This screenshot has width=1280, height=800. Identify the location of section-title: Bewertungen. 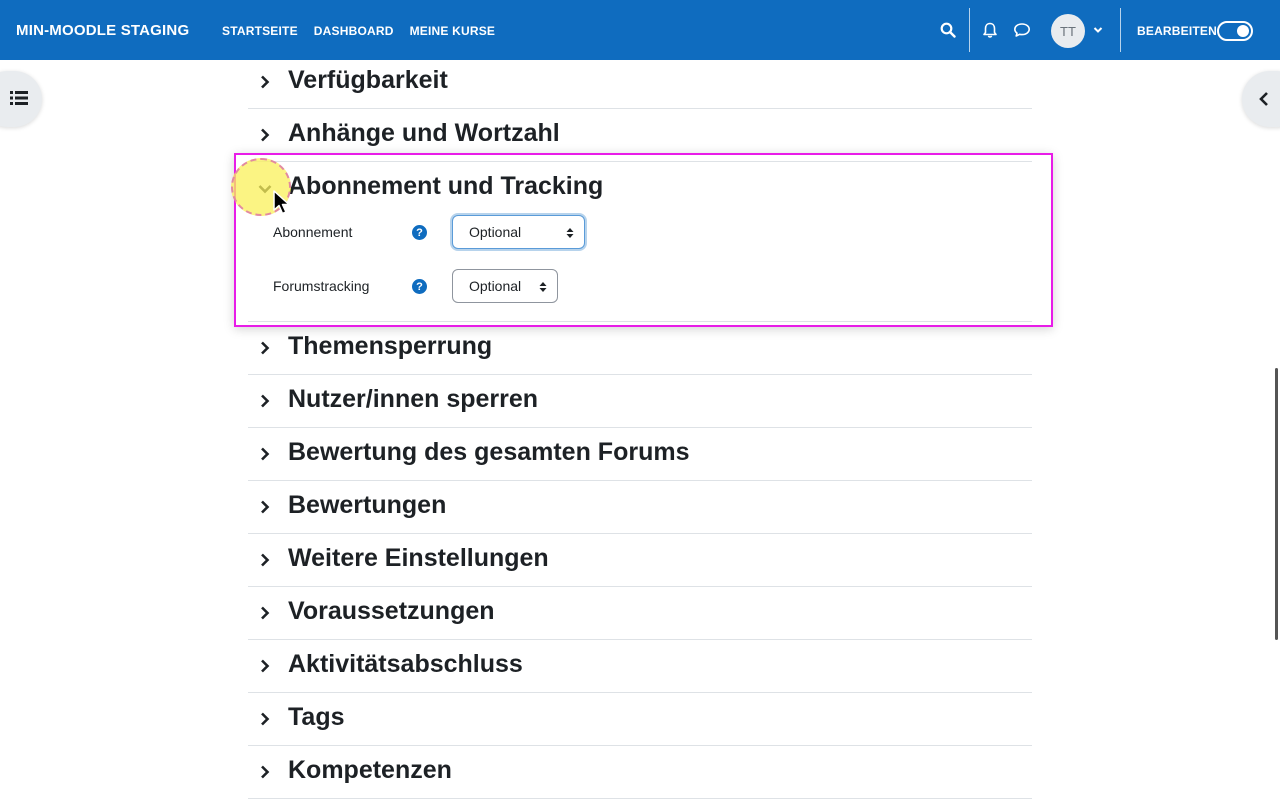
(367, 505).